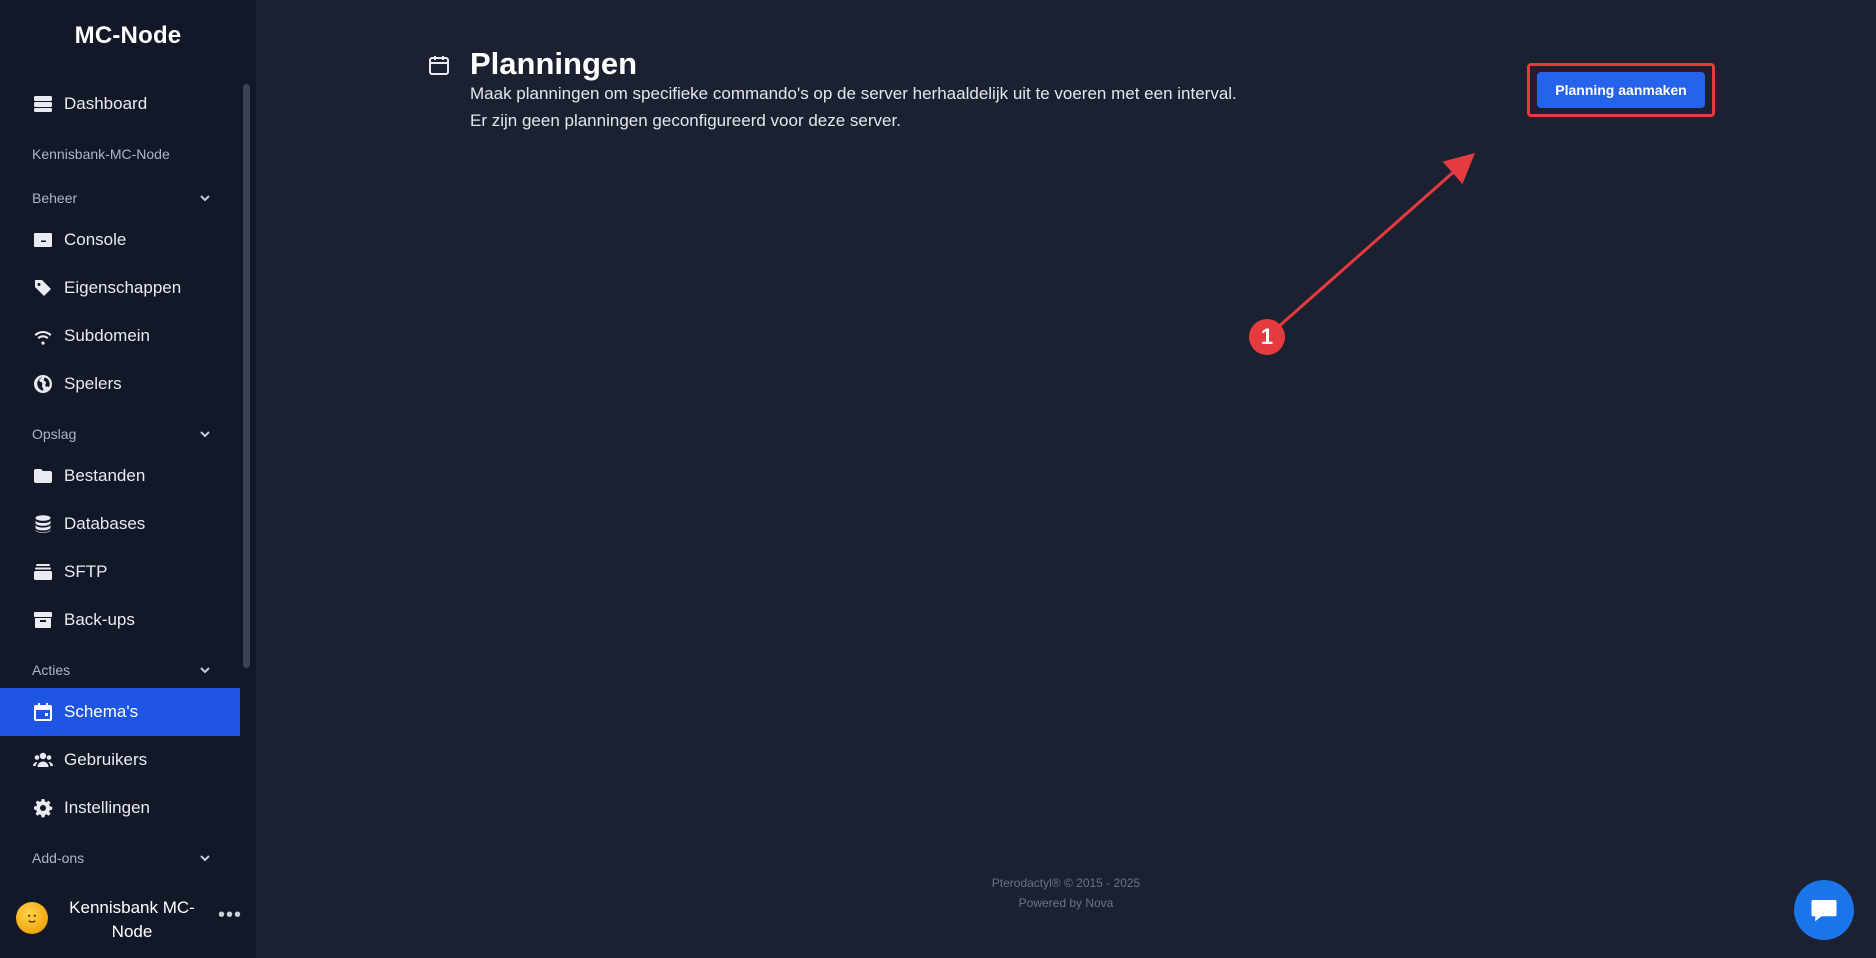  I want to click on section-addons: Add-ons, so click(122, 858).